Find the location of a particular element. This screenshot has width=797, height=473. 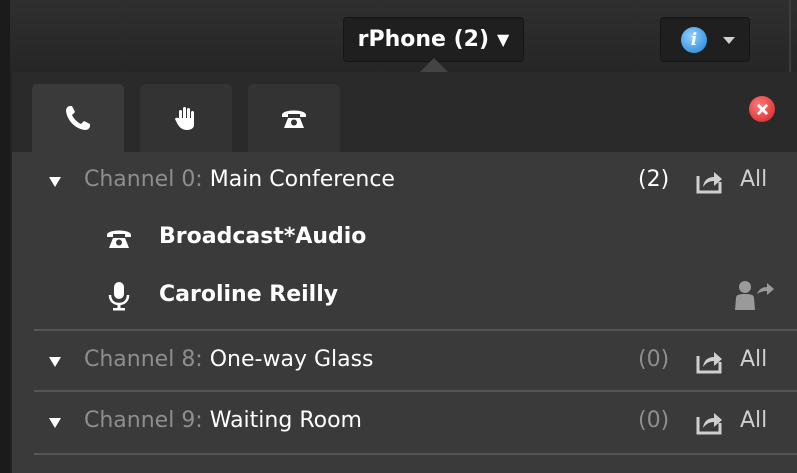

info-menu-button: i is located at coordinates (705, 39).